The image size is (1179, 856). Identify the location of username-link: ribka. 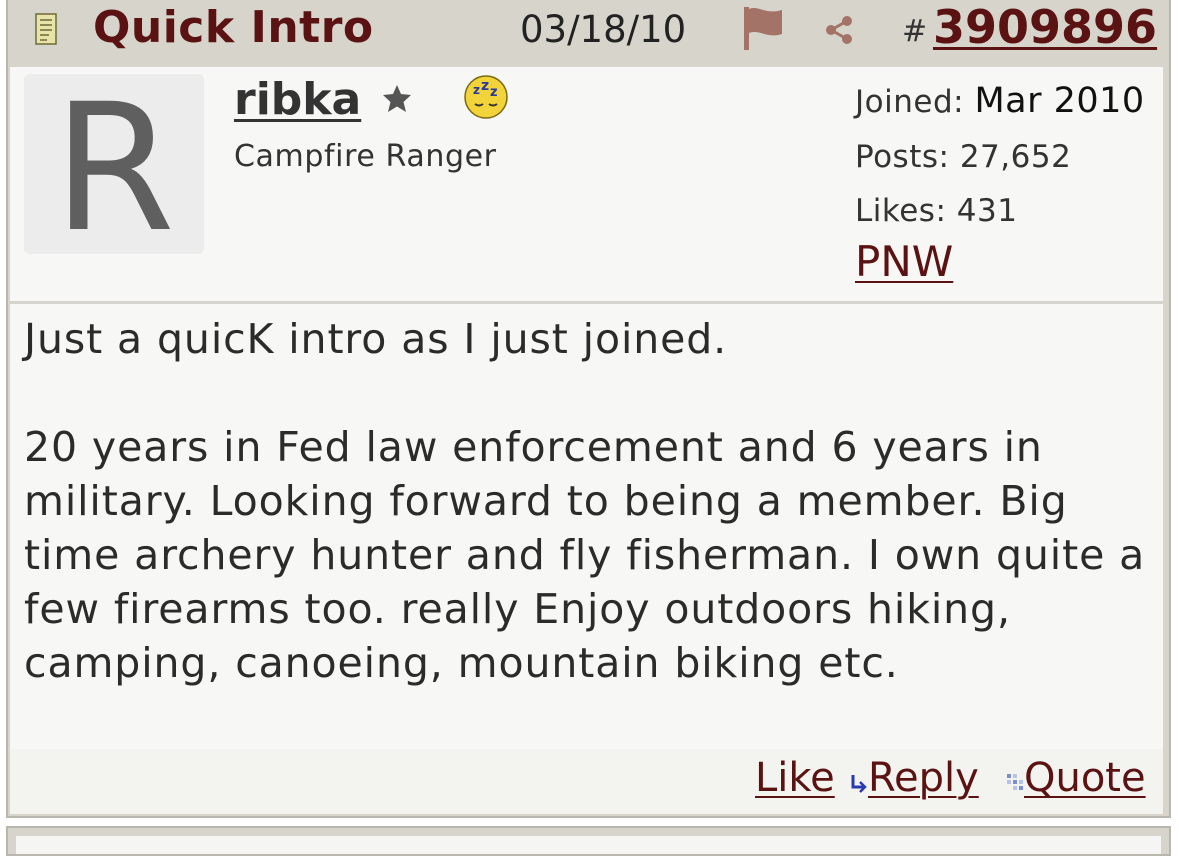
(297, 99).